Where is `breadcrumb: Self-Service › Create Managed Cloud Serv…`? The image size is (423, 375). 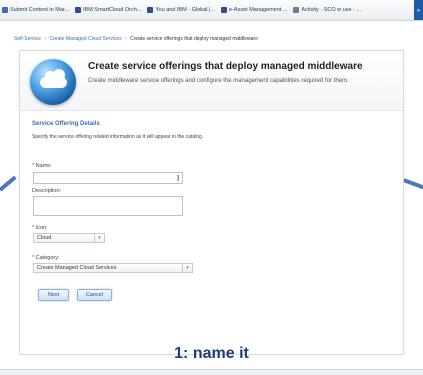 breadcrumb: Self-Service › Create Managed Cloud Serv… is located at coordinates (136, 39).